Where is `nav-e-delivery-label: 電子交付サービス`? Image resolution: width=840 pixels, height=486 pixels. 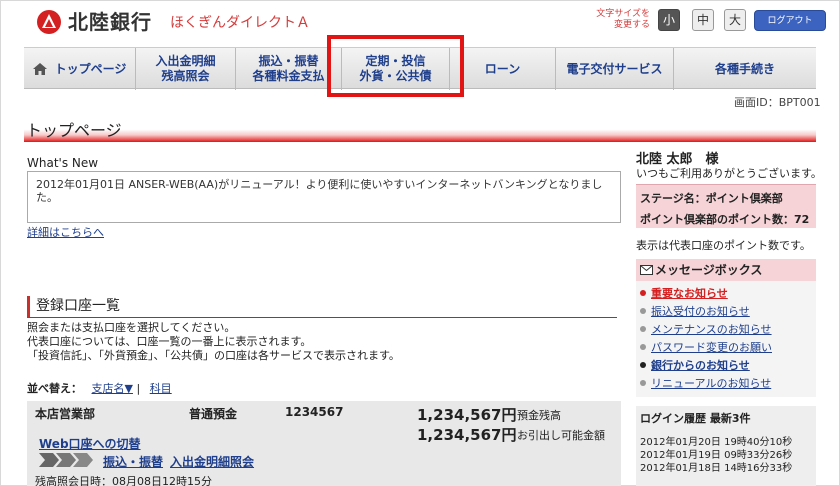 nav-e-delivery-label: 電子交付サービス is located at coordinates (614, 68).